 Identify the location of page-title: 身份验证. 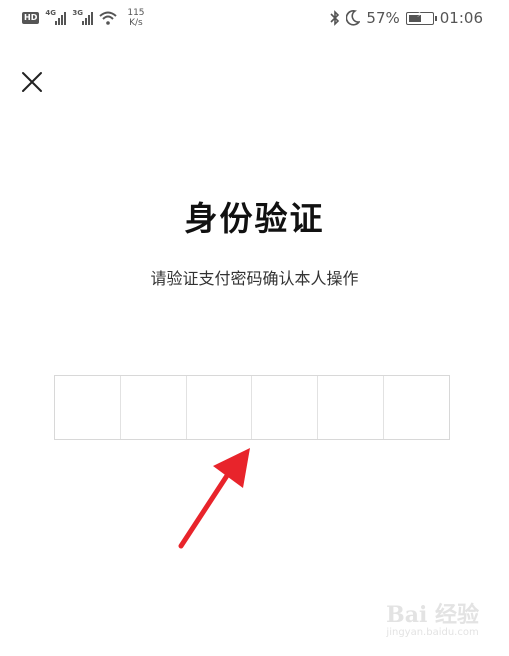
(254, 218).